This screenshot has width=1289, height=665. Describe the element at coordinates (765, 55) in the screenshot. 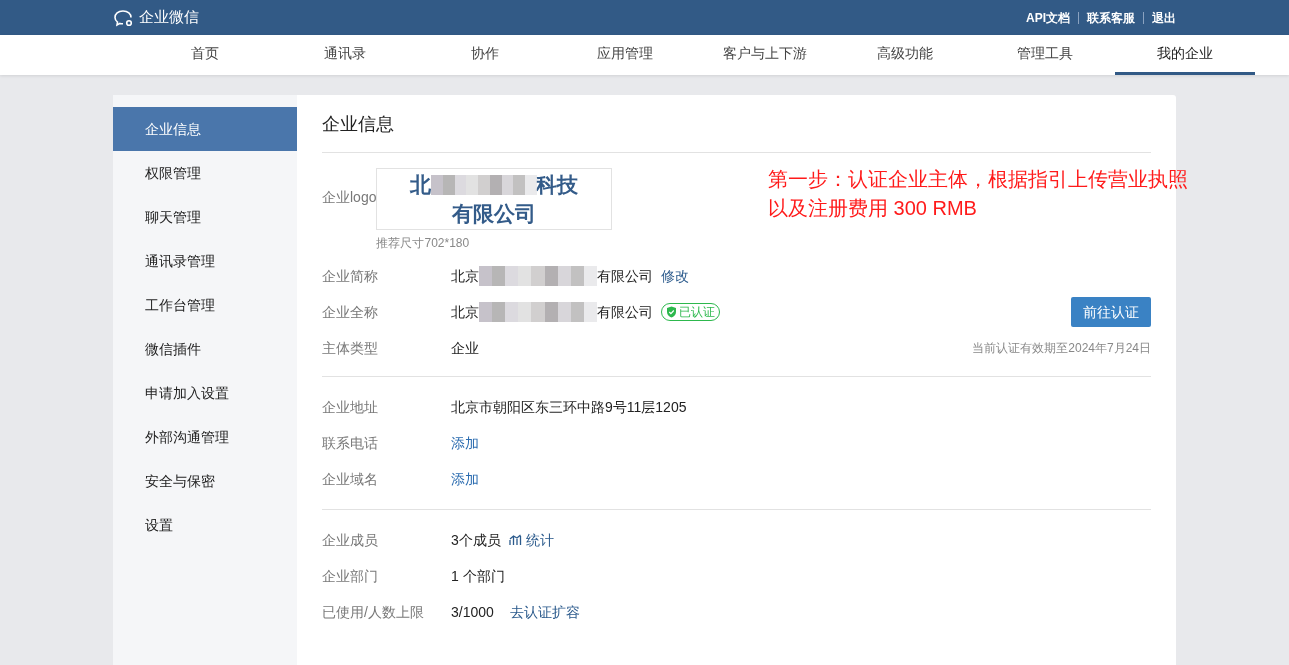

I see `nav-tab: 客户与上下游` at that location.